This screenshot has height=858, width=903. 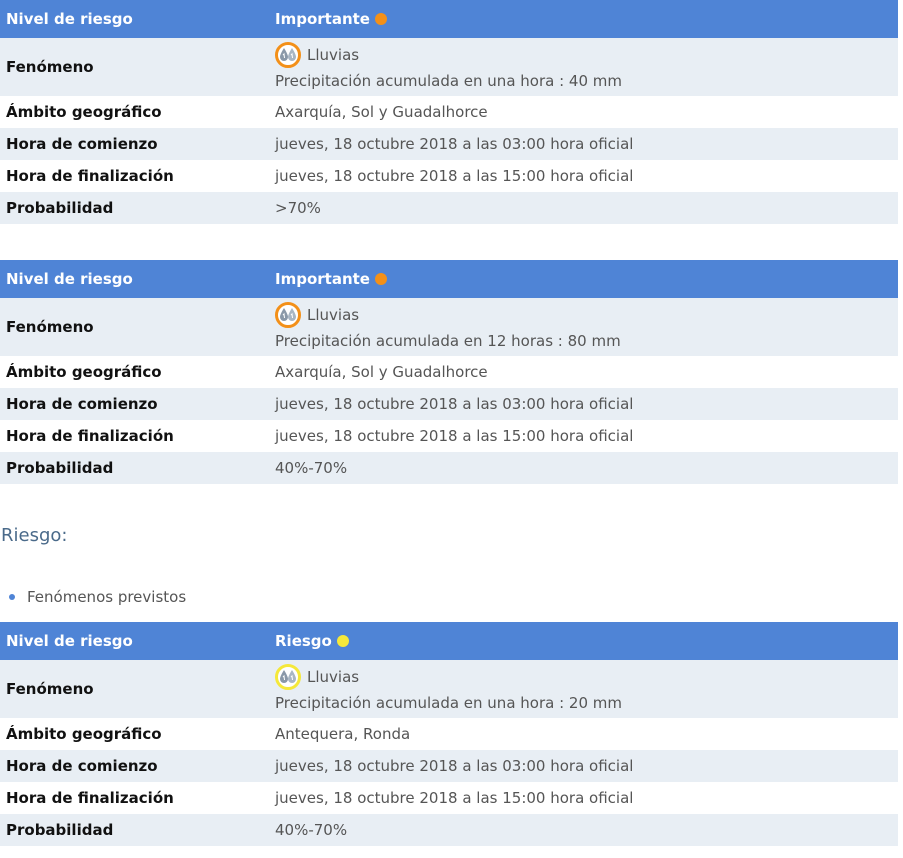 What do you see at coordinates (583, 641) in the screenshot?
I see `level-value-cell: Riesgo` at bounding box center [583, 641].